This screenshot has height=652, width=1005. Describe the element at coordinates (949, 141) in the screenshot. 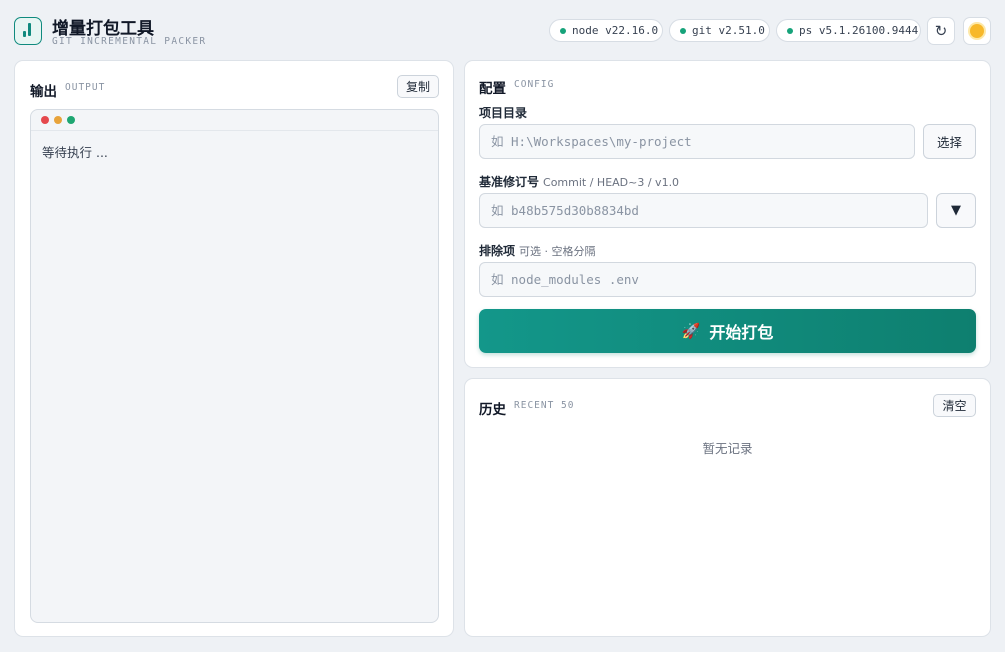

I see `choose-dir-button: 选择` at that location.